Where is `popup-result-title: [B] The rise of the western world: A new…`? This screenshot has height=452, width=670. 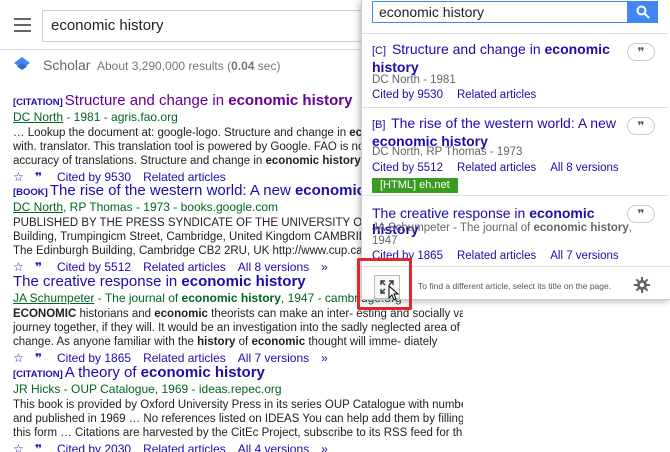
popup-result-title: [B] The rise of the western world: A new… is located at coordinates (494, 132).